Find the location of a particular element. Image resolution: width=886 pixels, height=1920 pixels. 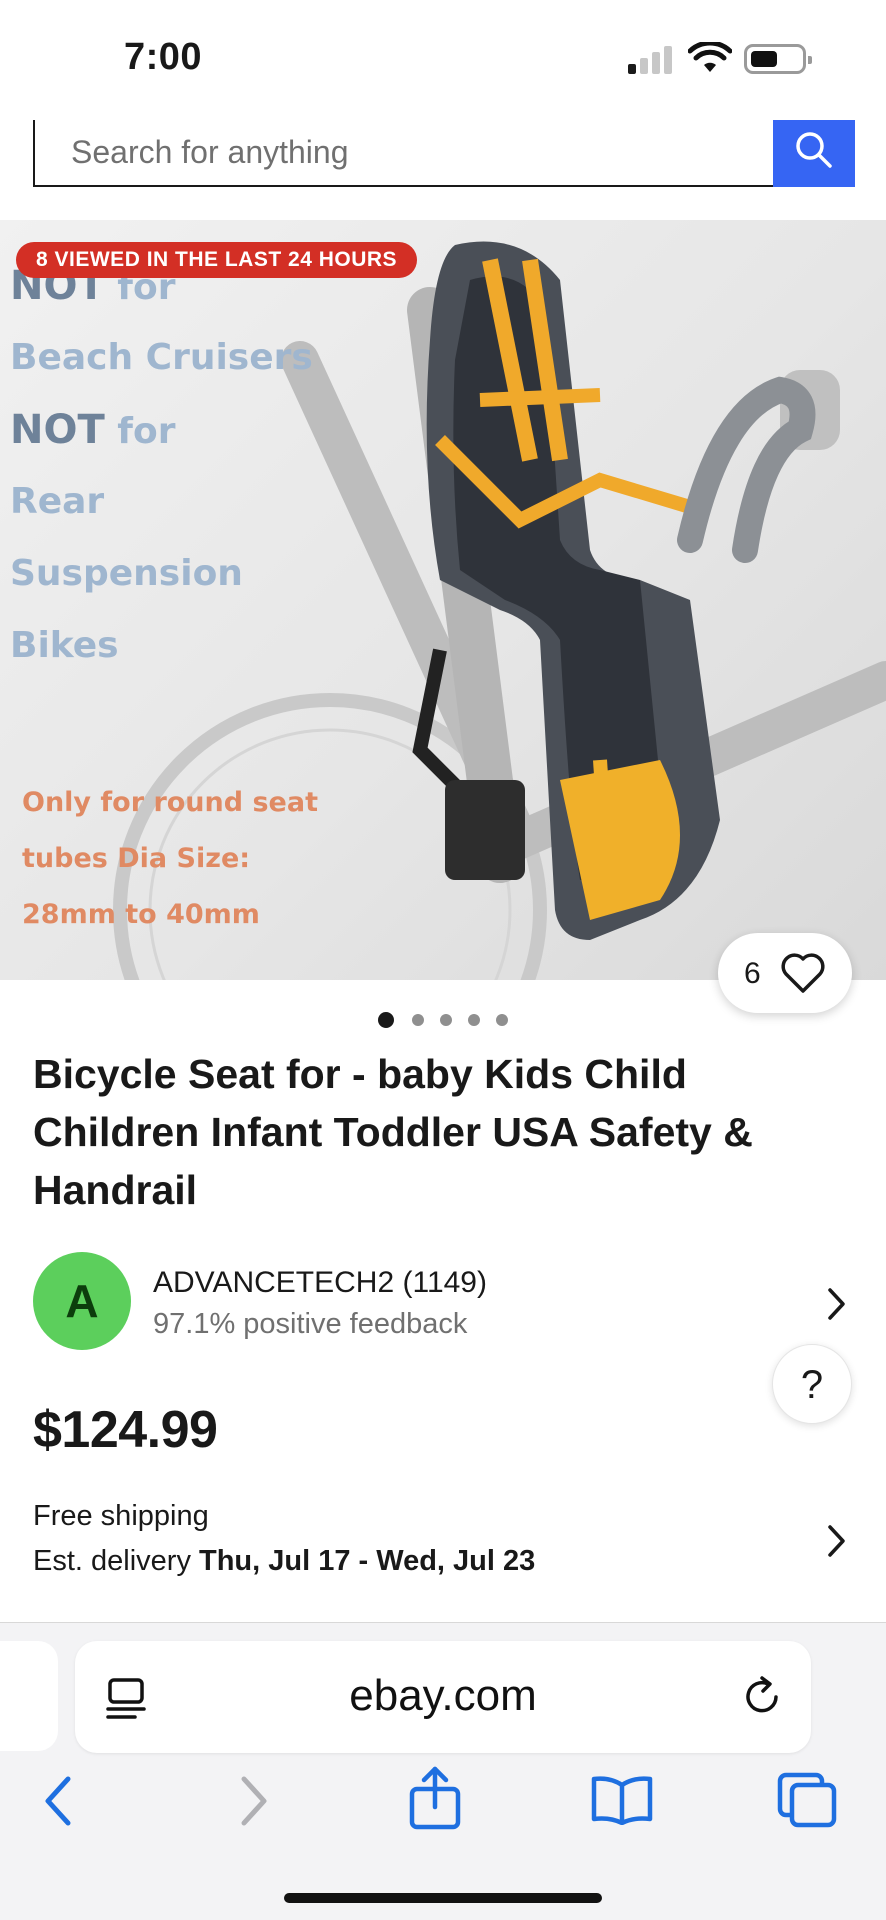

image-pagination is located at coordinates (448, 1020).